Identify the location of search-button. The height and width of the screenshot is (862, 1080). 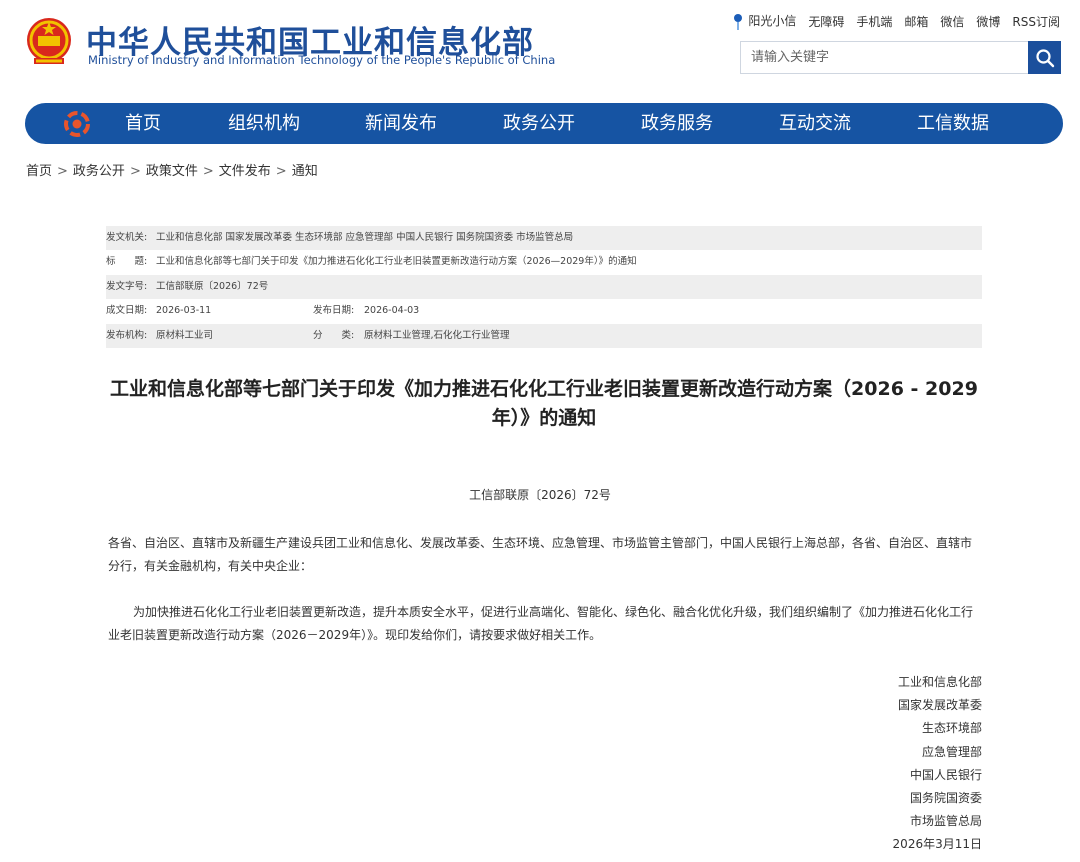
(1044, 57).